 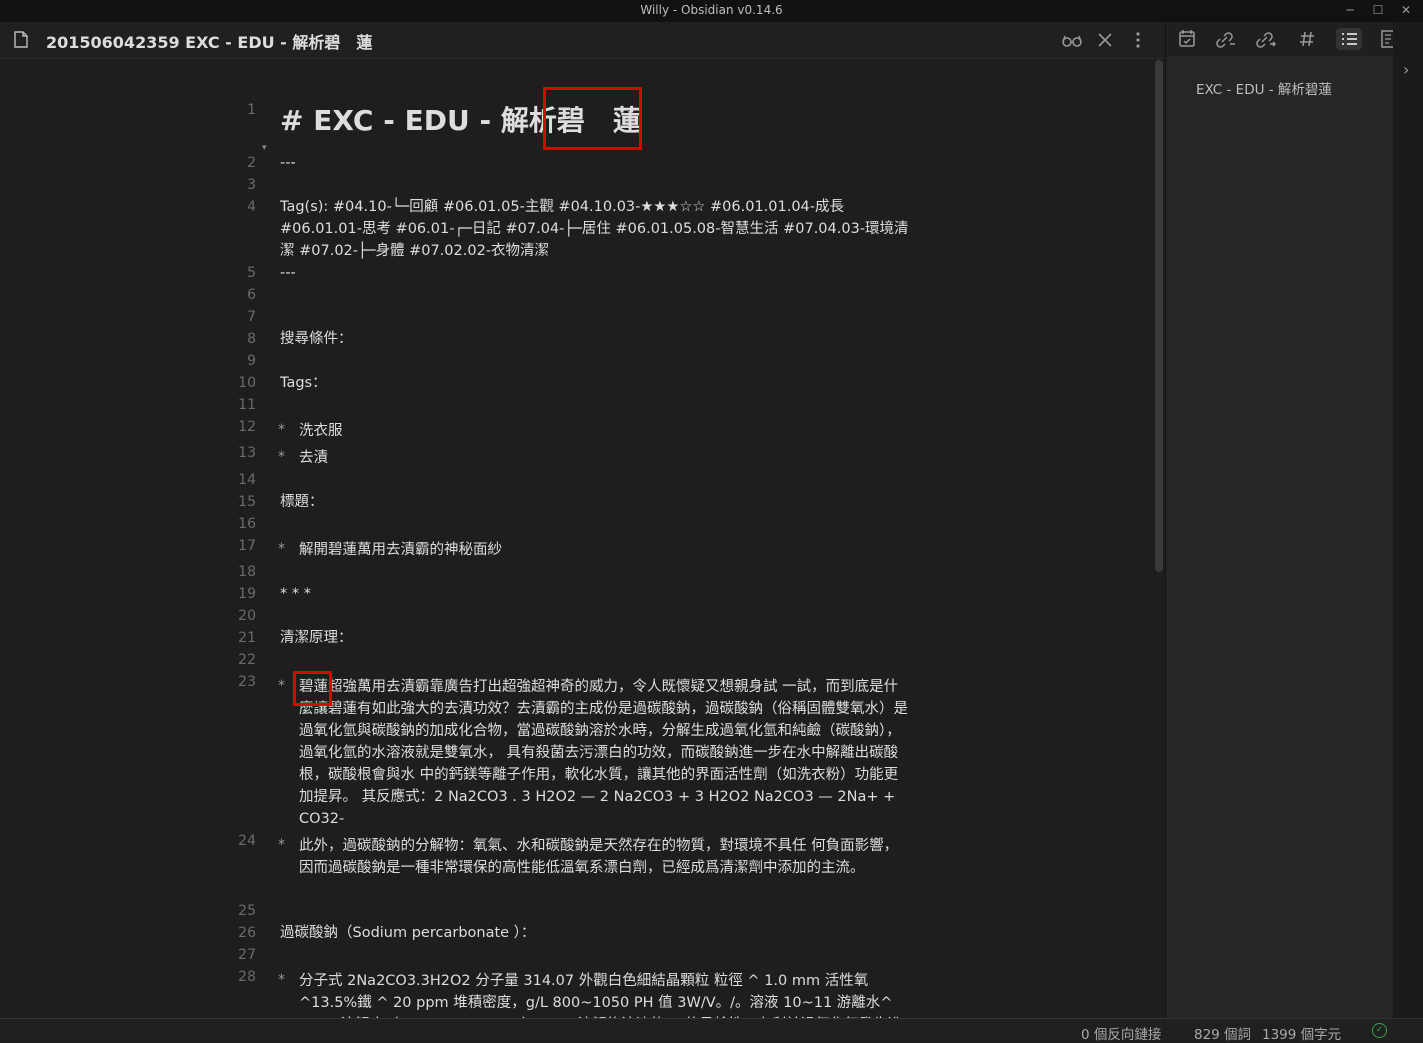 What do you see at coordinates (1379, 1030) in the screenshot?
I see `sync-status-icon: ✓` at bounding box center [1379, 1030].